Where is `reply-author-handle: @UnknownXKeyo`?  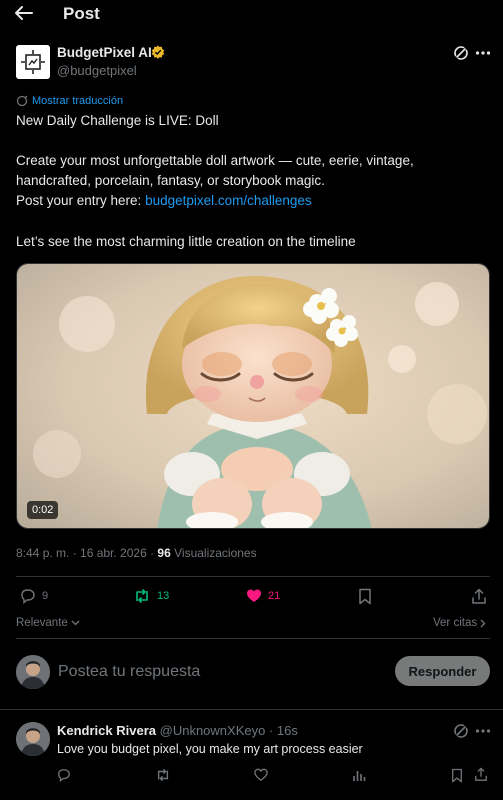
reply-author-handle: @UnknownXKeyo is located at coordinates (213, 730).